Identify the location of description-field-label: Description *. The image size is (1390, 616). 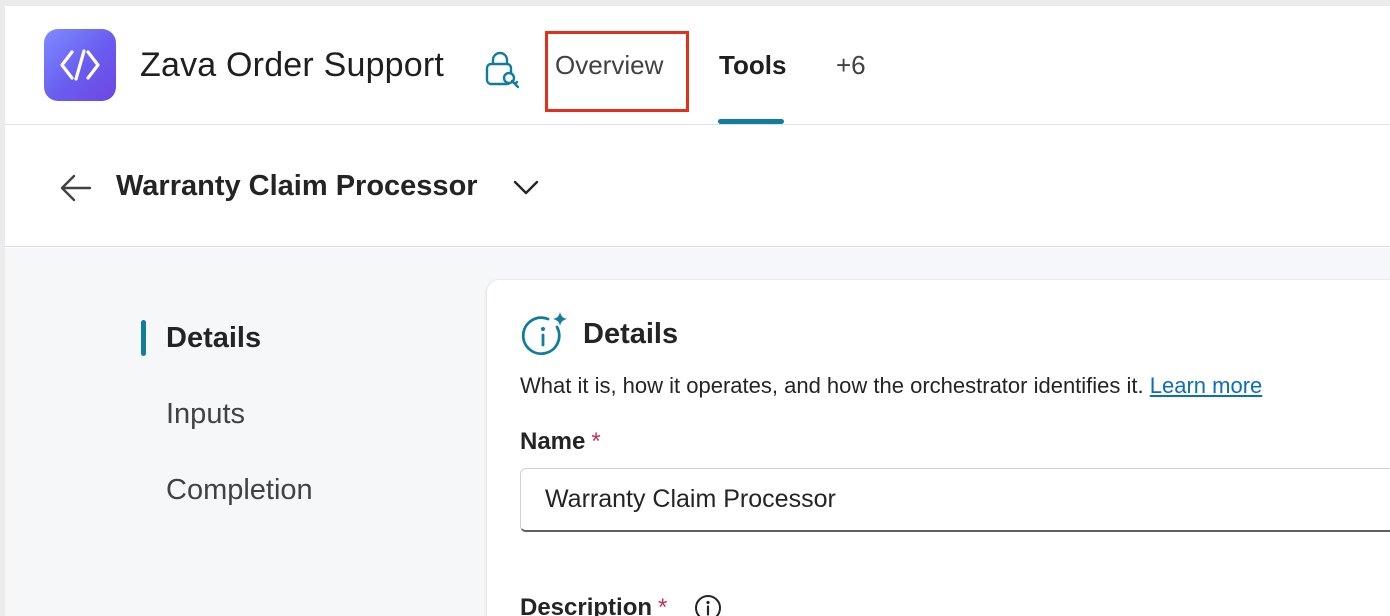
(593, 605).